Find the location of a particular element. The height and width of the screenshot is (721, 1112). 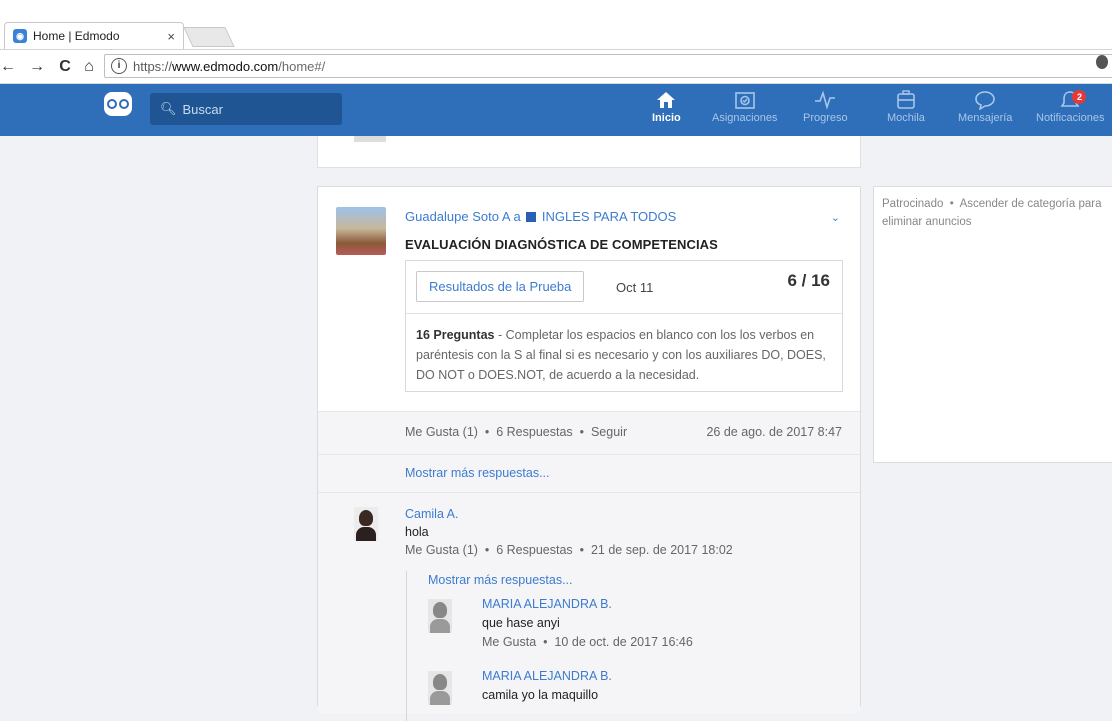

sponsored-label: Patrocinado is located at coordinates (913, 204).